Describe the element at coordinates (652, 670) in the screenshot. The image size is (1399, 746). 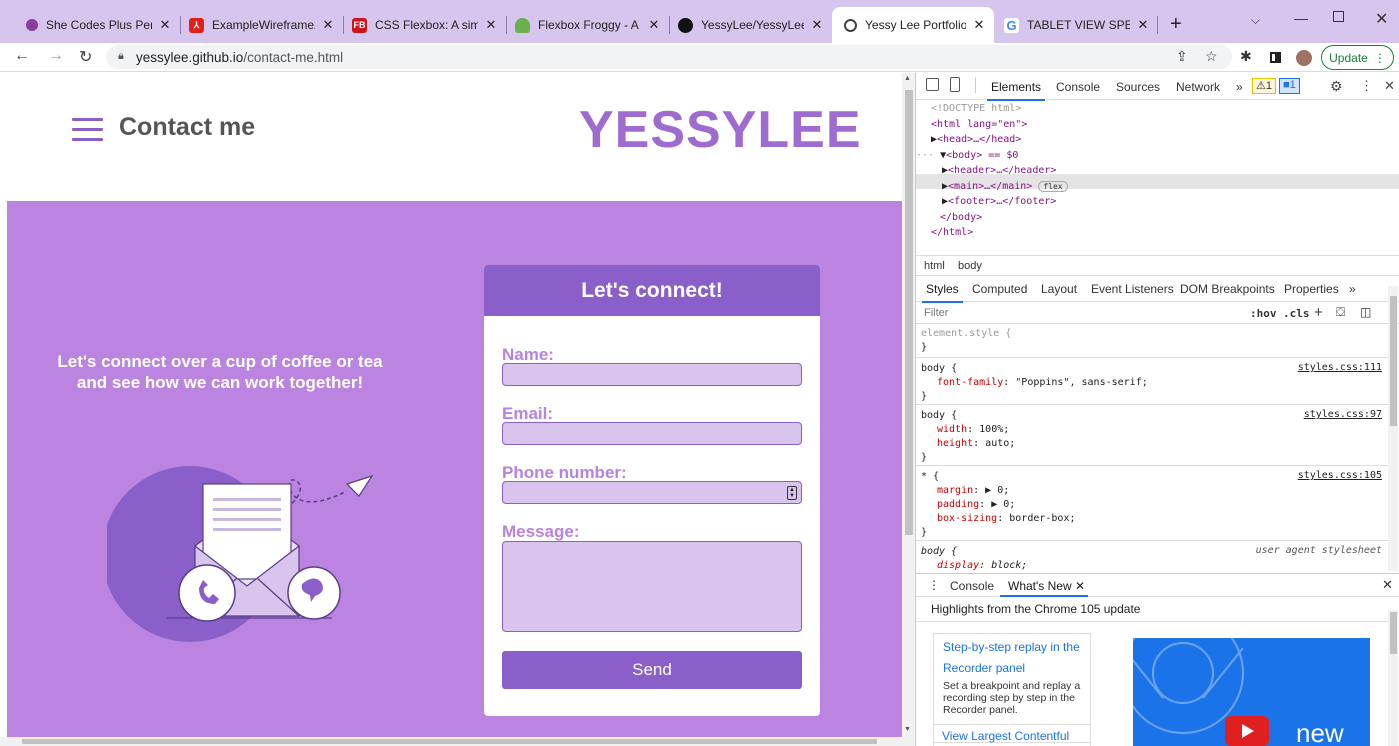
I see `send-button: Send` at that location.